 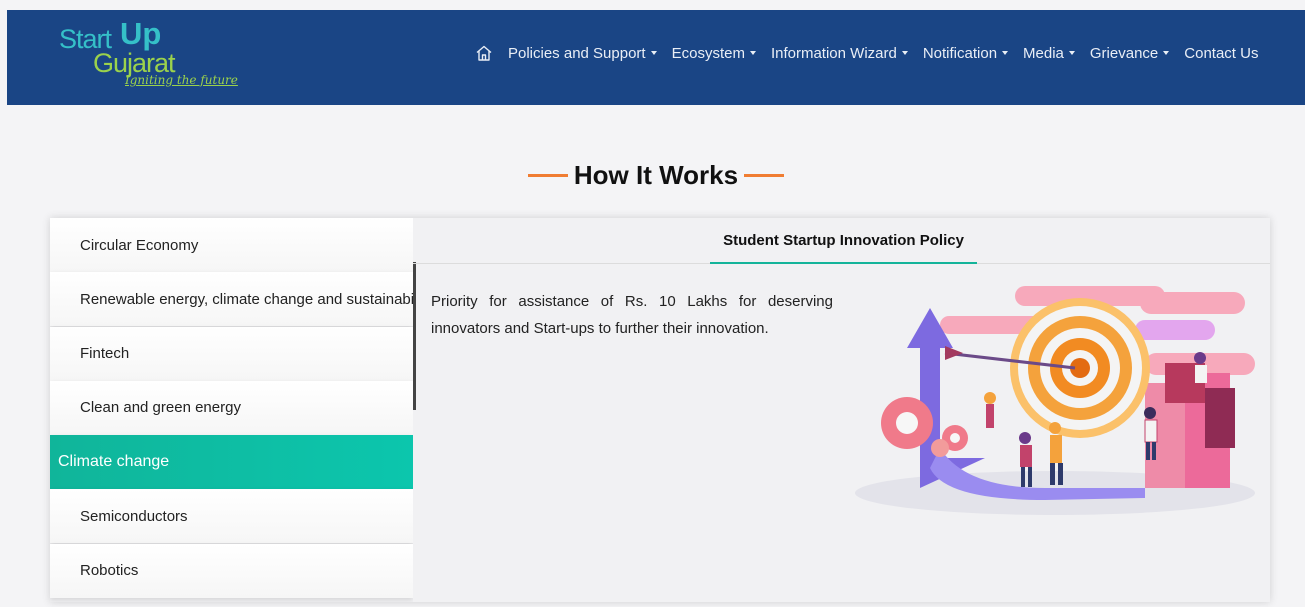 I want to click on menu-information-wizard: Information Wizard, so click(x=839, y=53).